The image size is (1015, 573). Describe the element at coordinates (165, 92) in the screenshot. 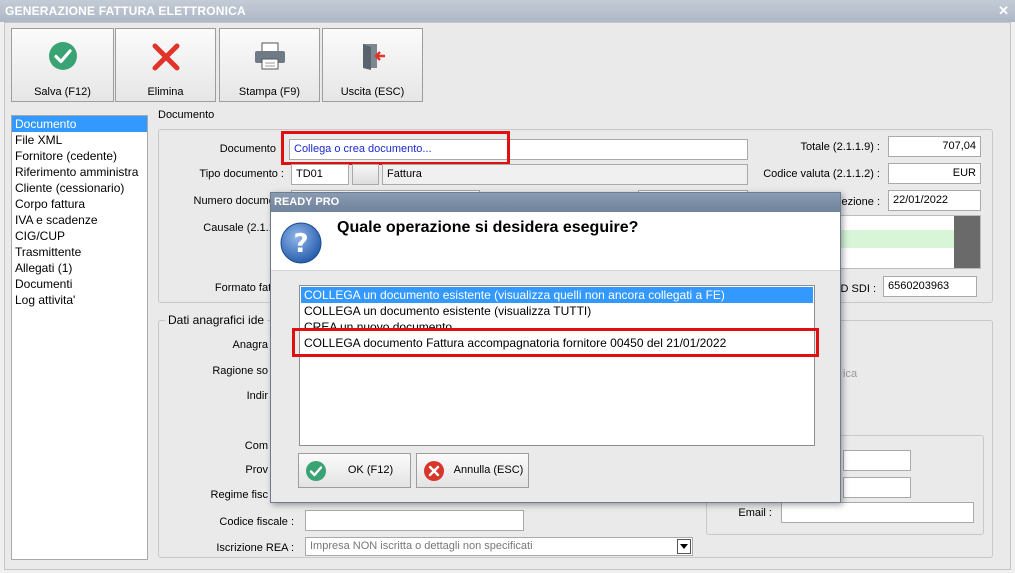

I see `delete-label: Elimina` at that location.